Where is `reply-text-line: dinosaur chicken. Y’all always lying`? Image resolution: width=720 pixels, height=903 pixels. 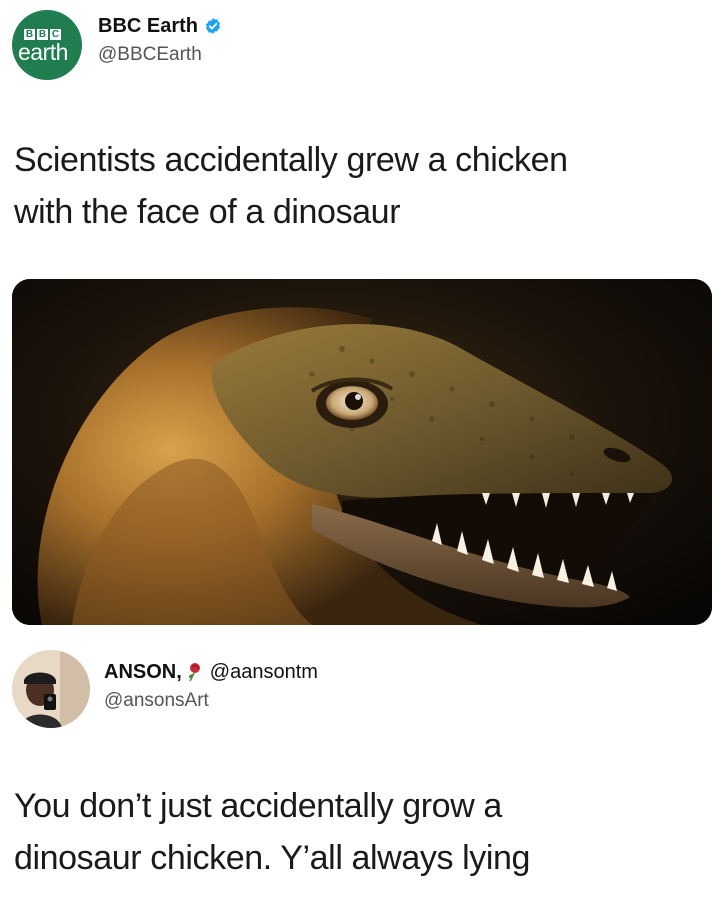 reply-text-line: dinosaur chicken. Y’all always lying is located at coordinates (272, 858).